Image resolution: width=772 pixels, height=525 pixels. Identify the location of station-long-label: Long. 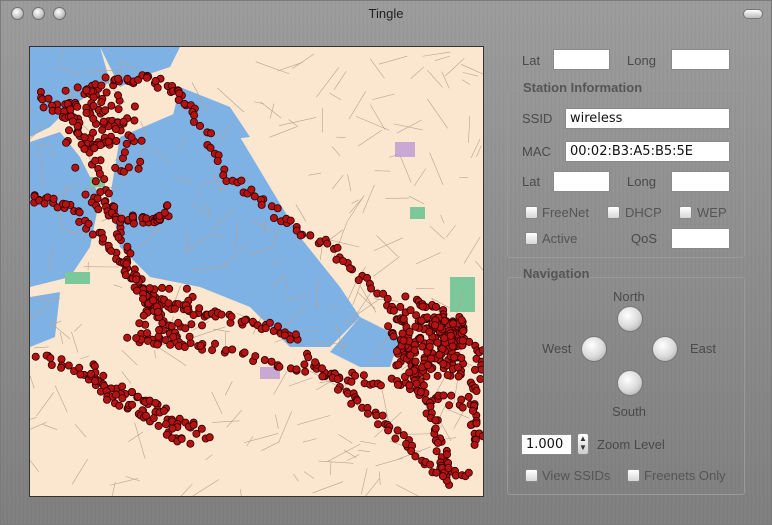
(641, 181).